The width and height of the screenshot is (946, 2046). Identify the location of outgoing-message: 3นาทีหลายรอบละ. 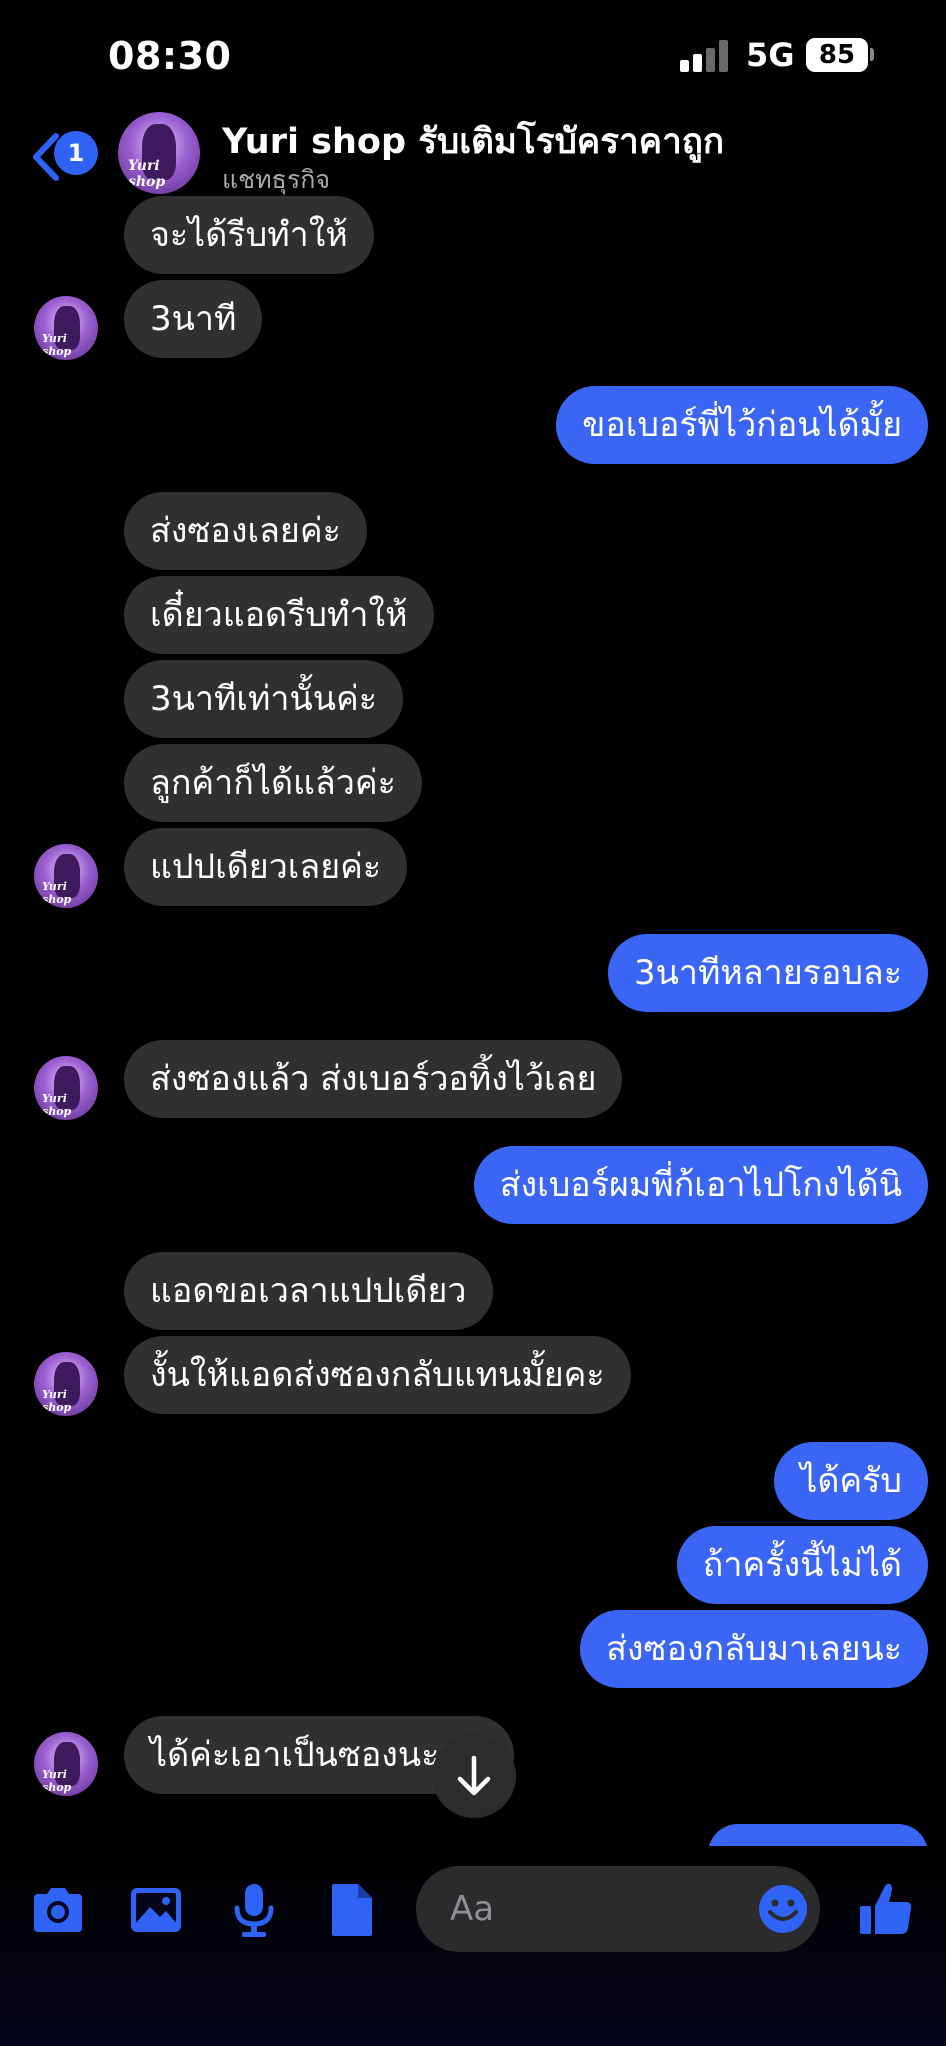
(768, 973).